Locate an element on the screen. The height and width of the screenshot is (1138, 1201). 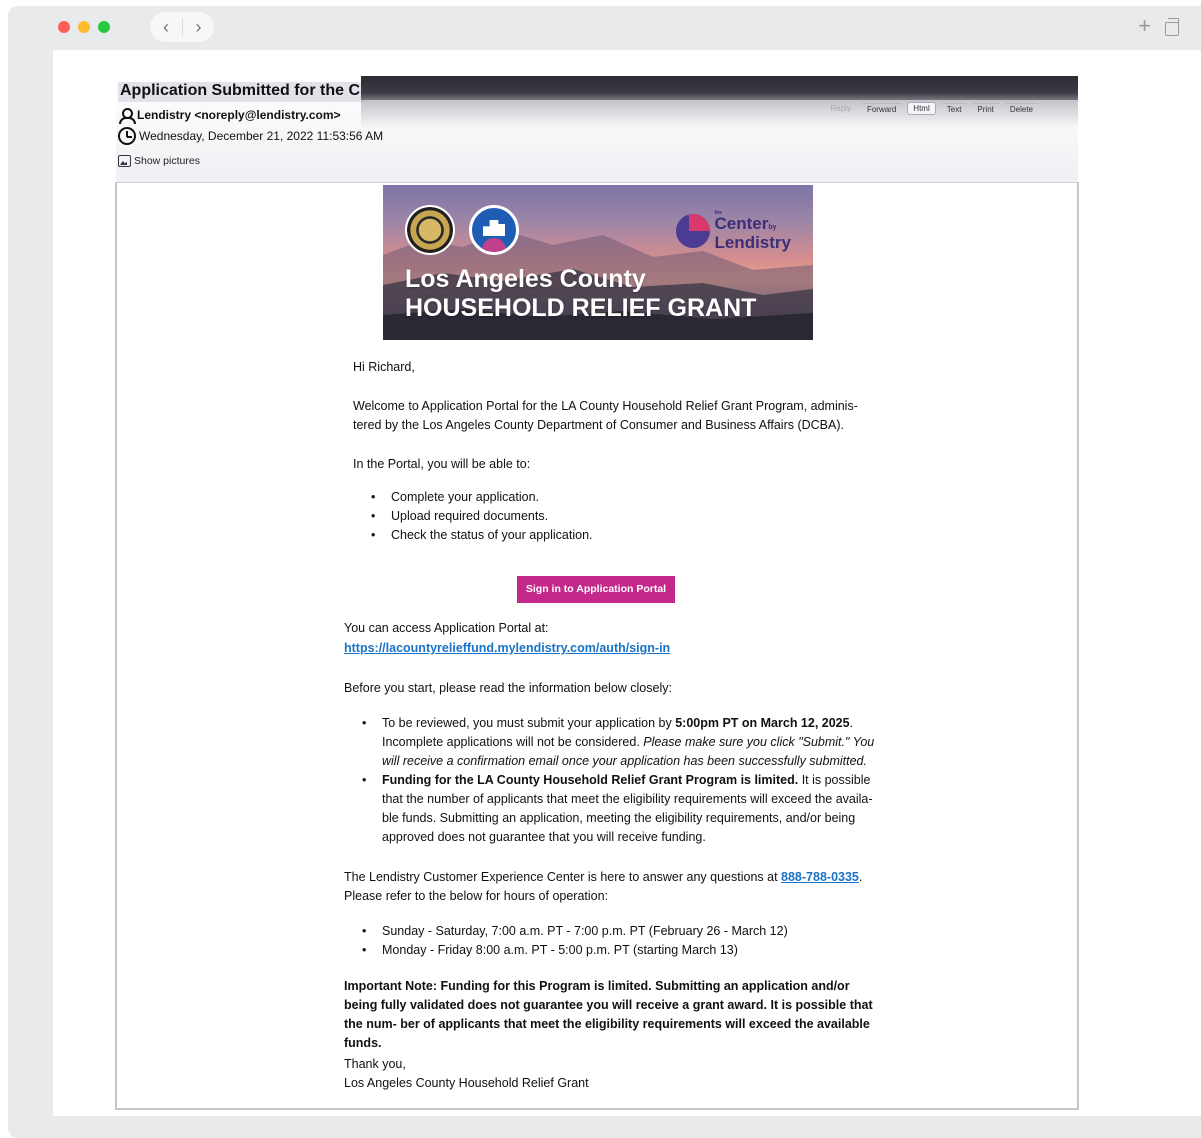
html-view-button: Html is located at coordinates (921, 108).